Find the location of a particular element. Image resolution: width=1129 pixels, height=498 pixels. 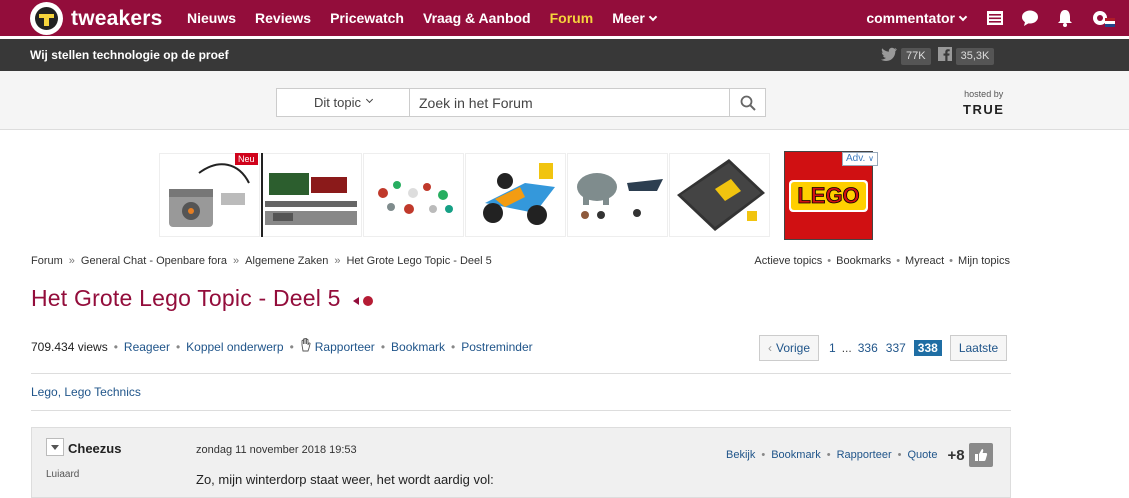

chevron-down-icon: ∨ is located at coordinates (871, 158).